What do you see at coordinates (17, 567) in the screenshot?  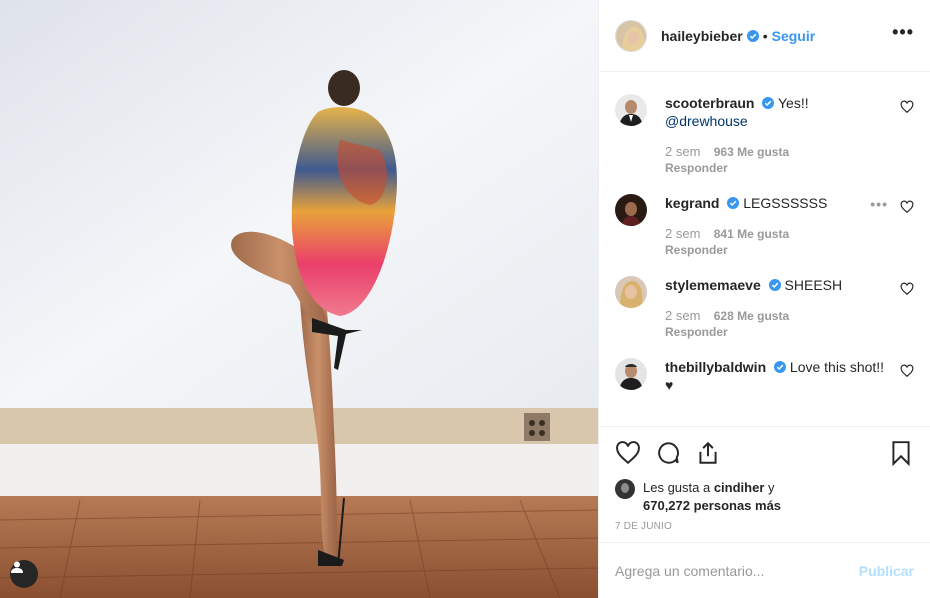 I see `user-tag-icon` at bounding box center [17, 567].